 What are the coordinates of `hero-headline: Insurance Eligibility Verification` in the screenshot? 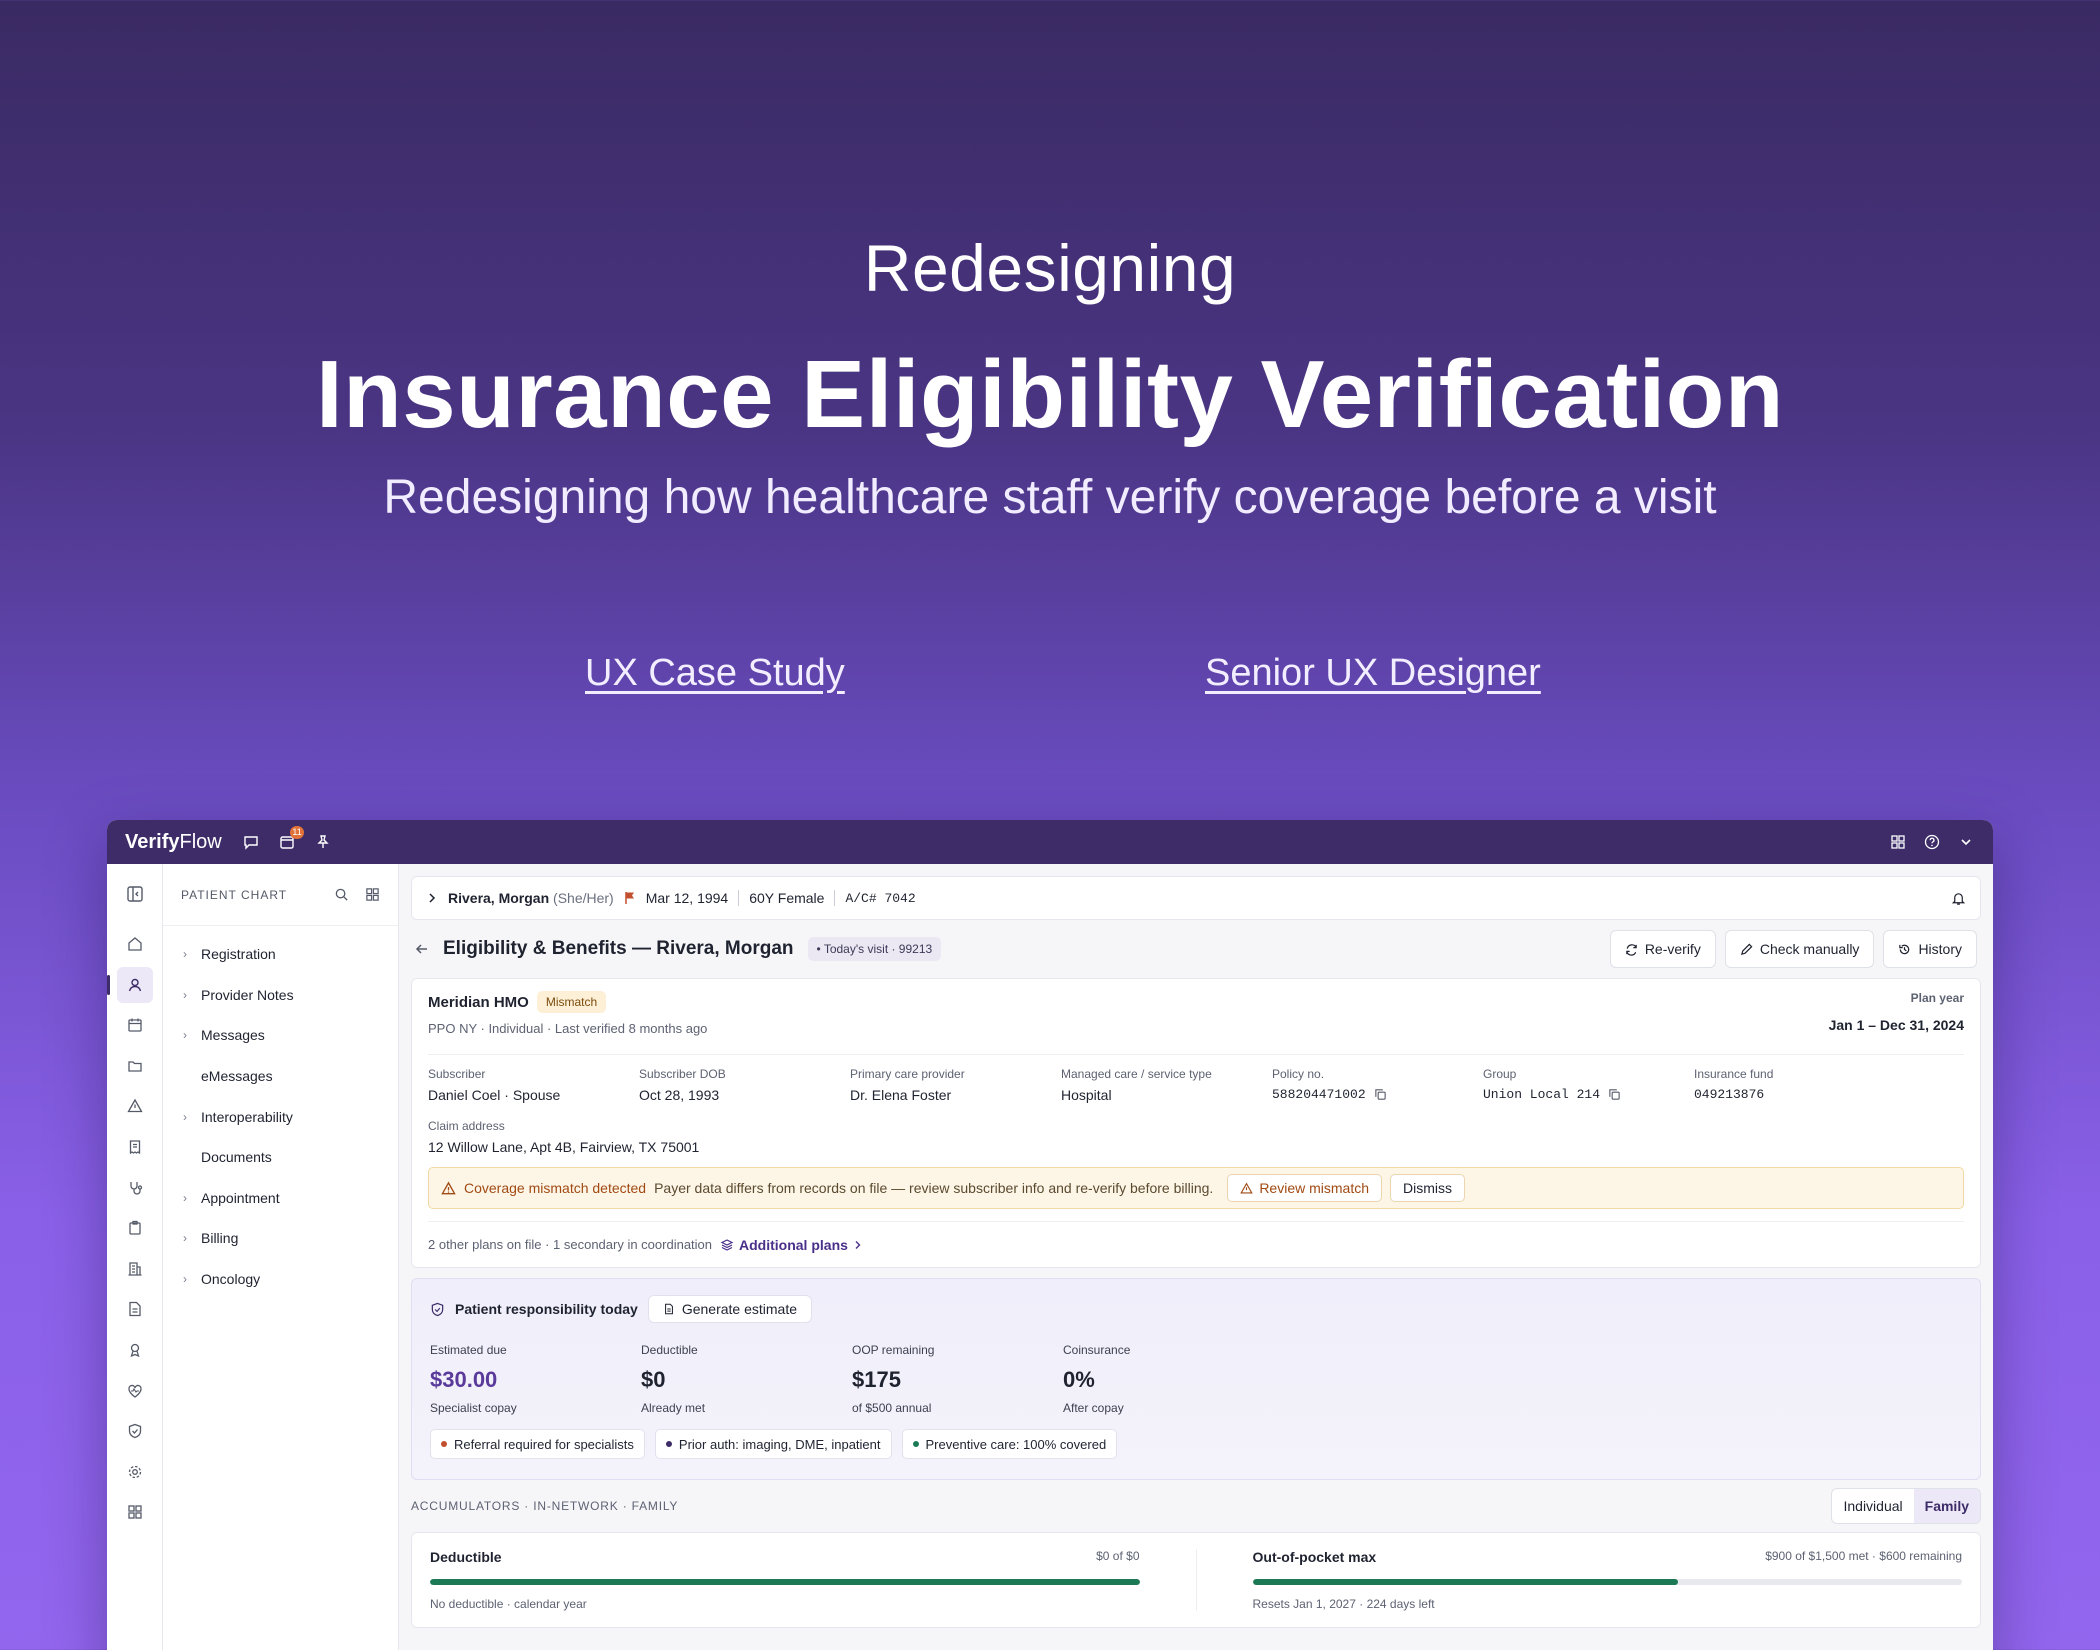 It's located at (1050, 394).